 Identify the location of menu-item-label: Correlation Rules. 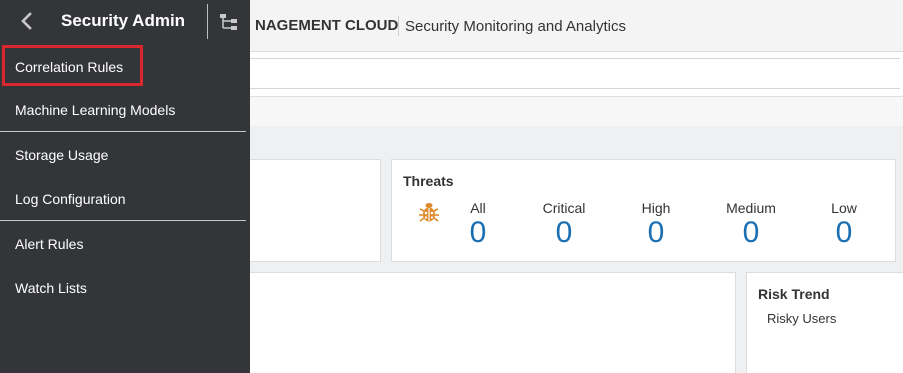
(69, 67).